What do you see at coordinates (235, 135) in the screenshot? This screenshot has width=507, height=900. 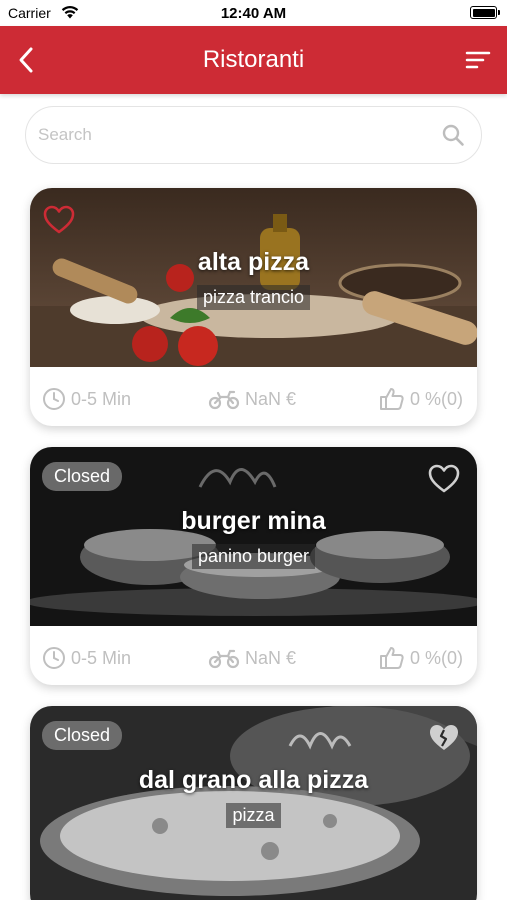 I see `search-input` at bounding box center [235, 135].